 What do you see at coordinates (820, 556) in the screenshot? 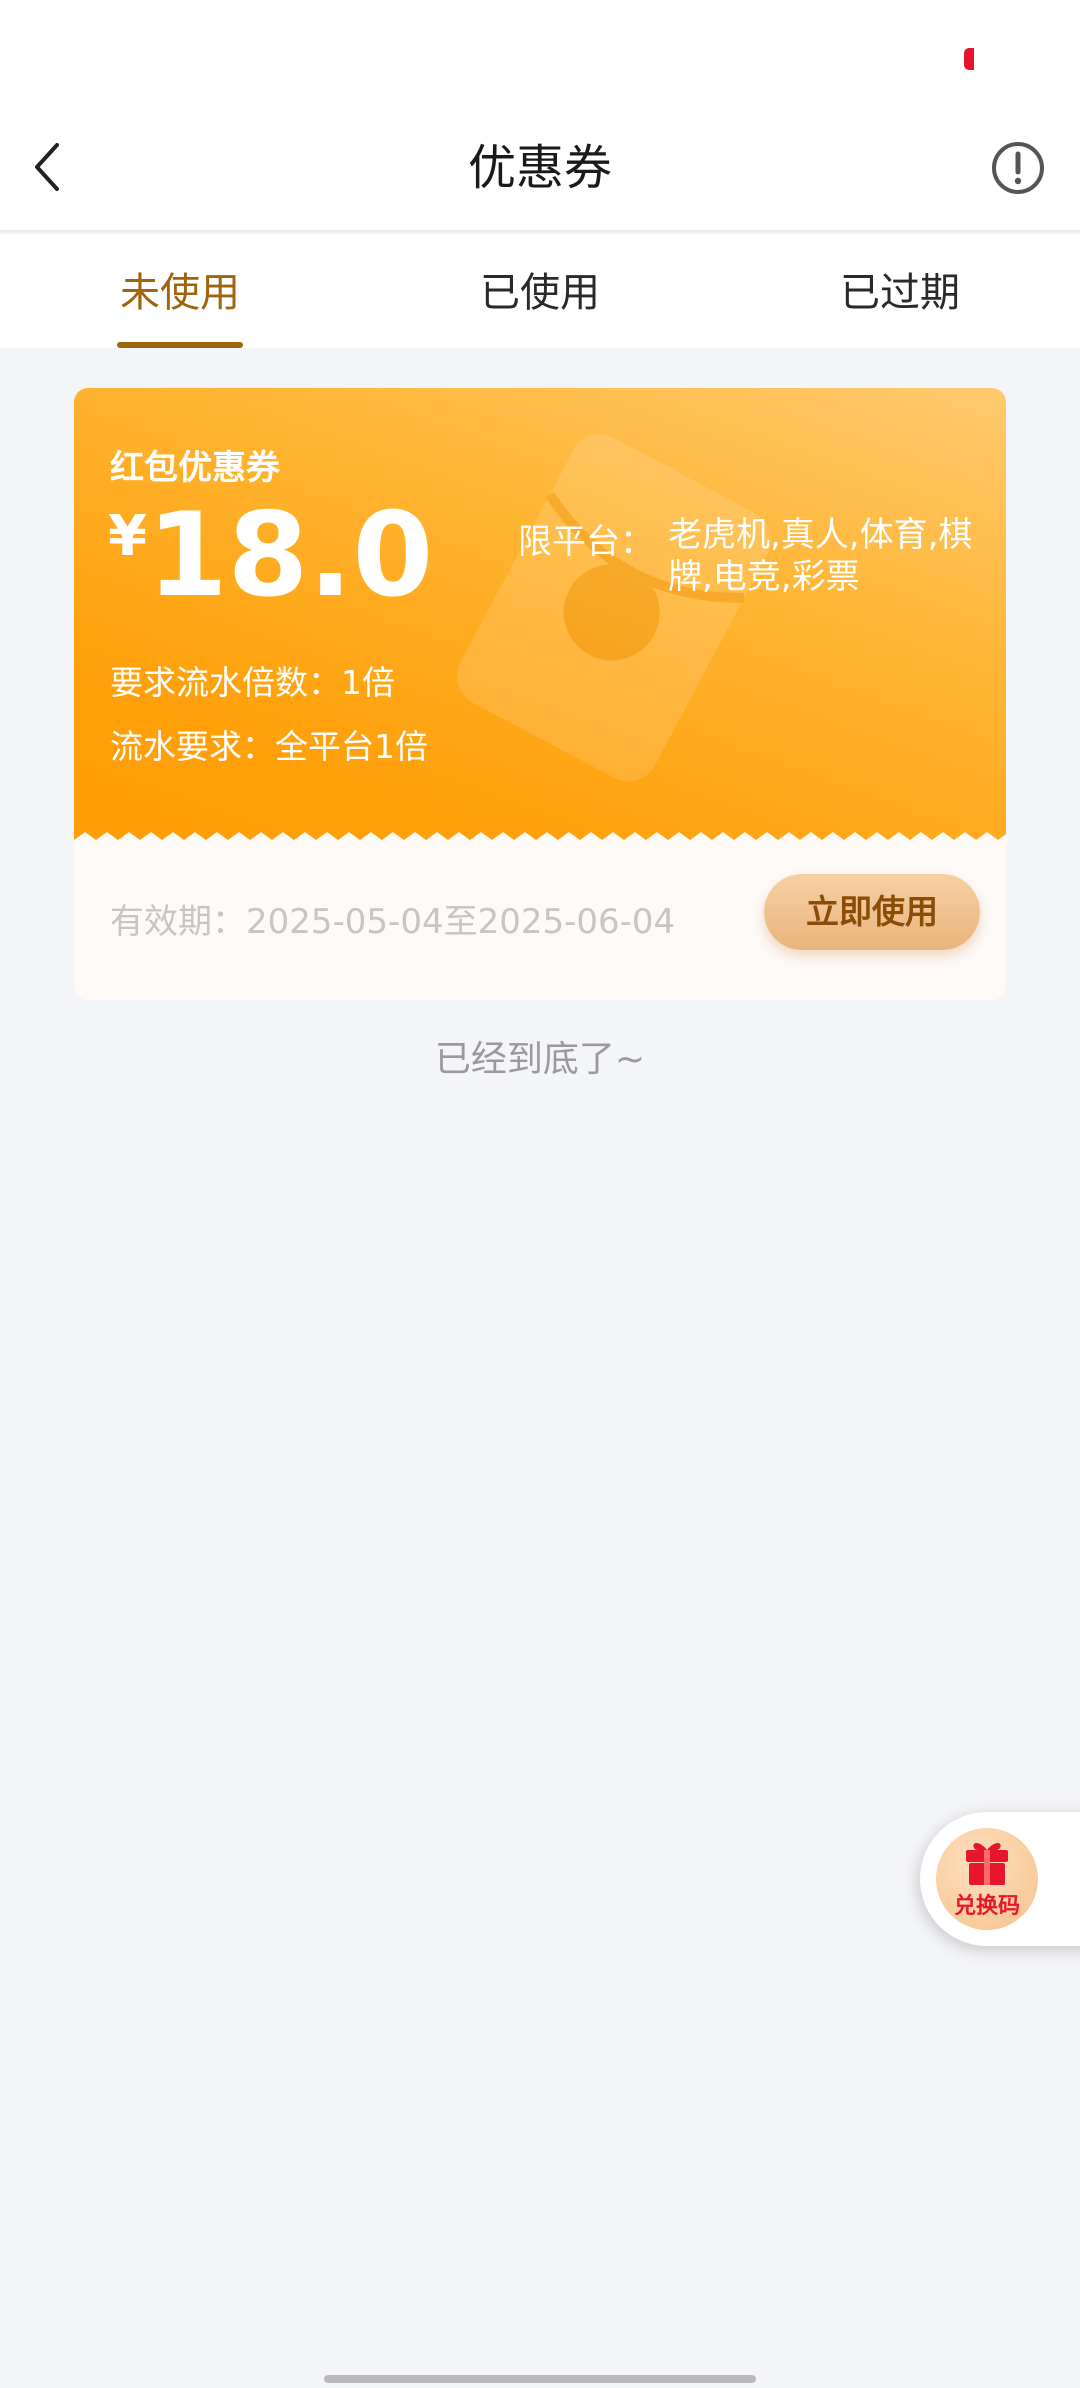
I see `platform-value: 老虎机,真人,体育,棋牌,电竞,彩票` at bounding box center [820, 556].